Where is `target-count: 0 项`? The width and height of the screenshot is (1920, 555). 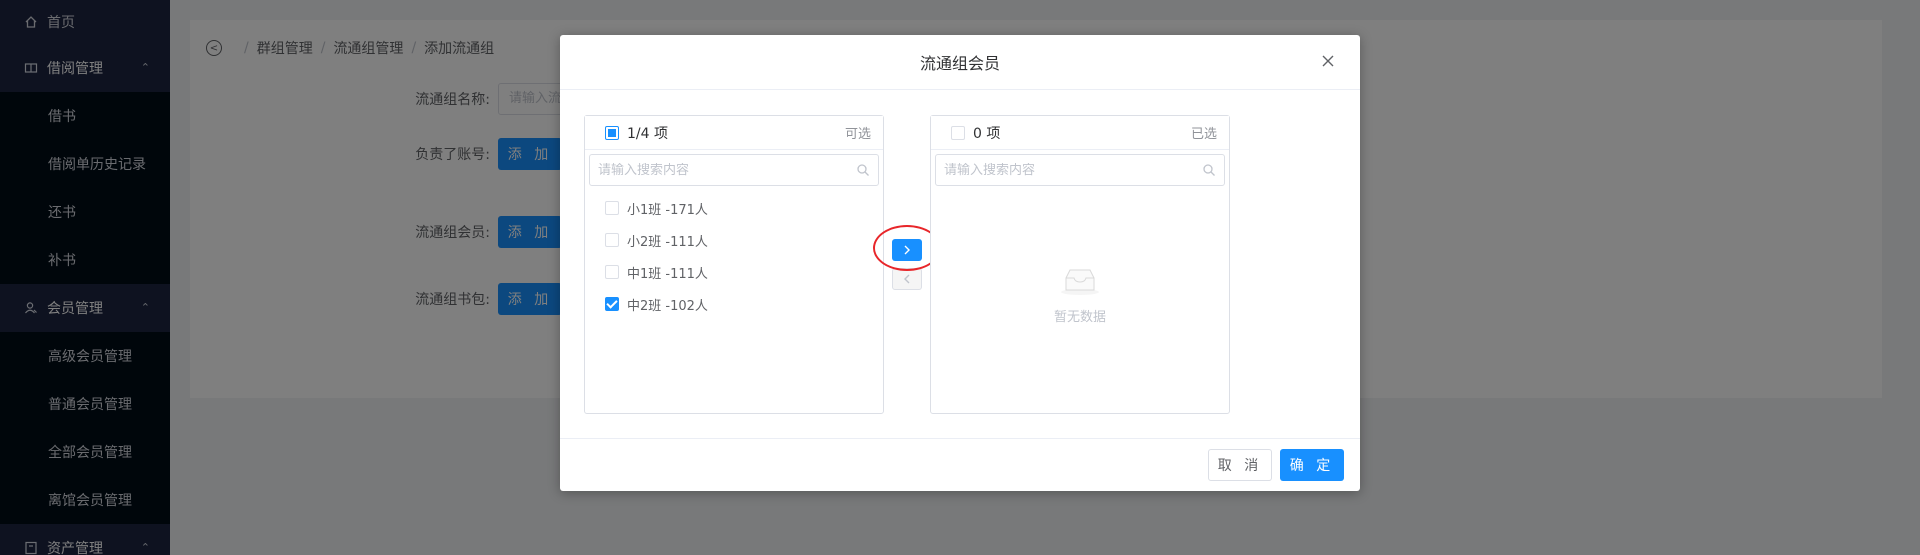 target-count: 0 项 is located at coordinates (987, 133).